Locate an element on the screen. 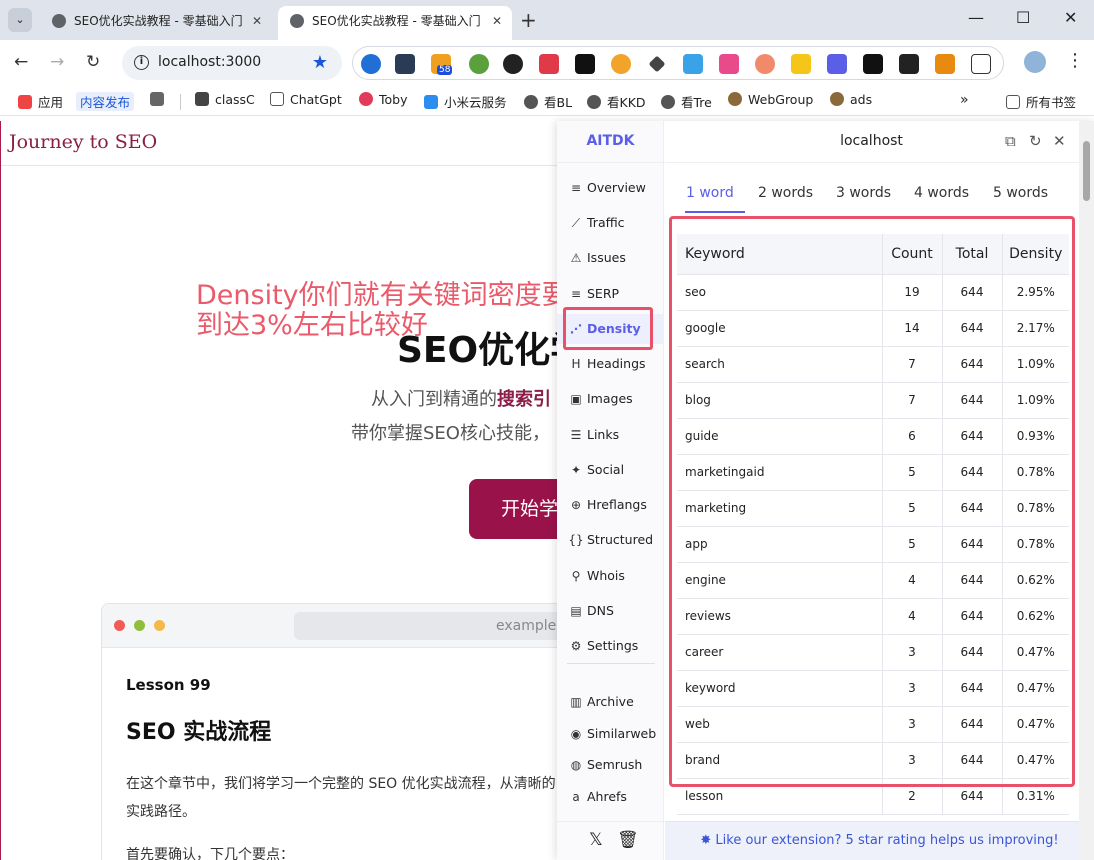 The width and height of the screenshot is (1094, 860). sidebar-item-semrush: ◍ Semrush is located at coordinates (610, 765).